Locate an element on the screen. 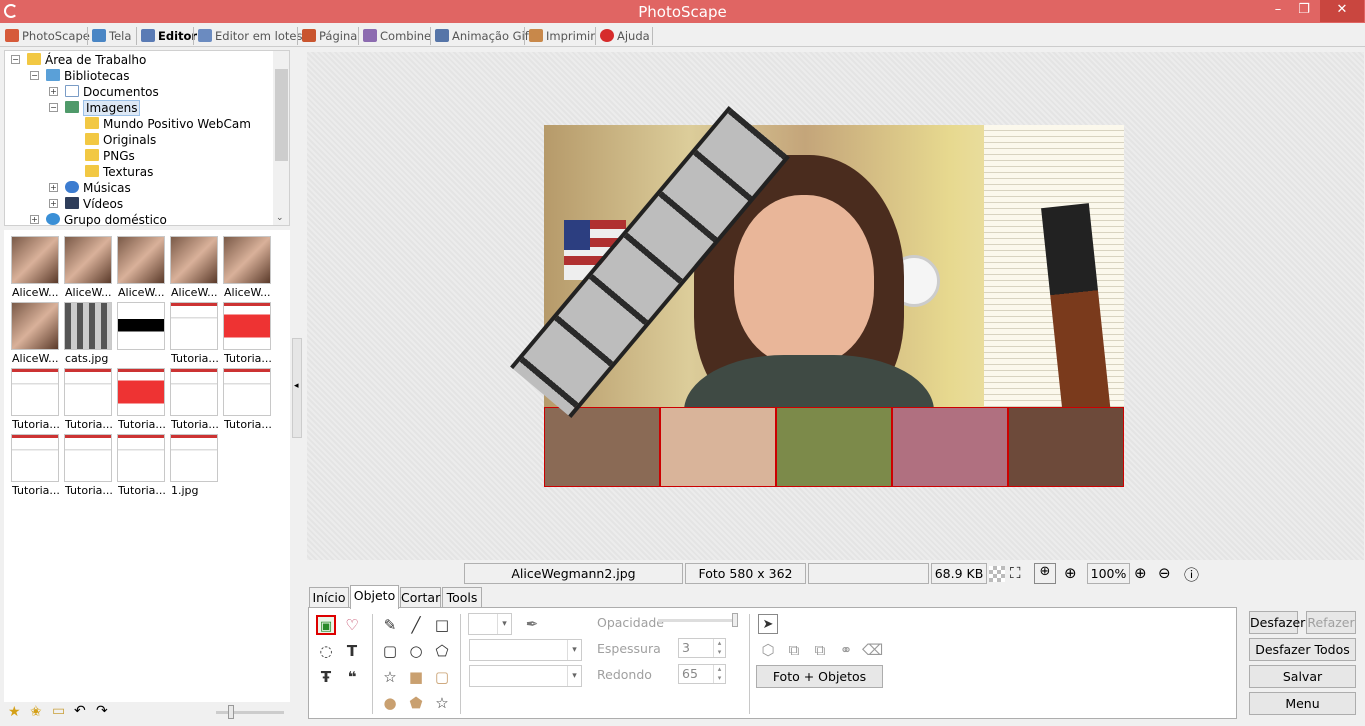 This screenshot has height=726, width=1365. tree-item-originals: Originals is located at coordinates (120, 140).